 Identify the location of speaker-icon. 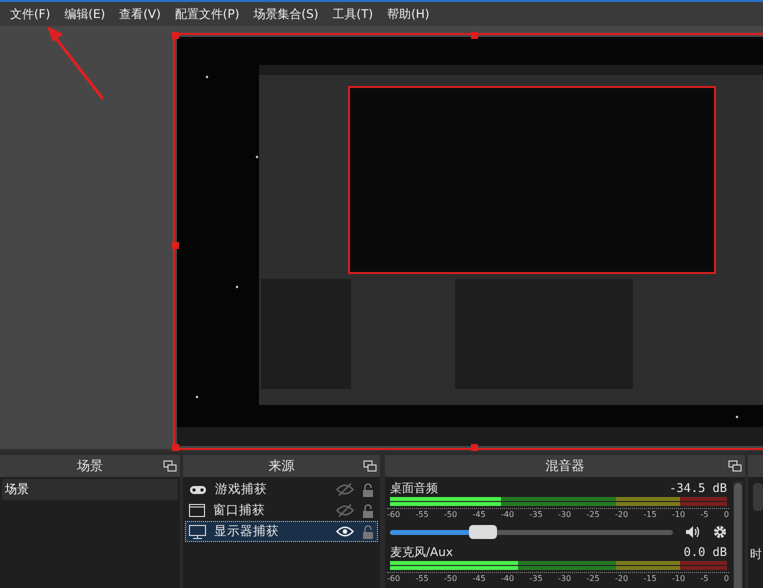
(693, 532).